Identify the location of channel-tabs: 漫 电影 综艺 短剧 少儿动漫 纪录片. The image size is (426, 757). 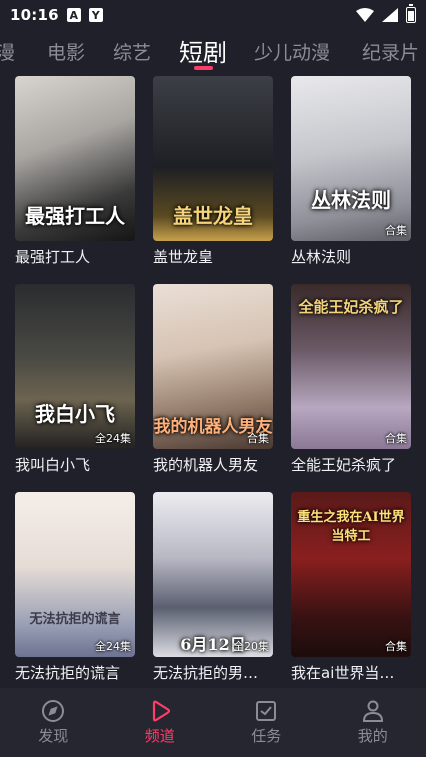
(213, 50).